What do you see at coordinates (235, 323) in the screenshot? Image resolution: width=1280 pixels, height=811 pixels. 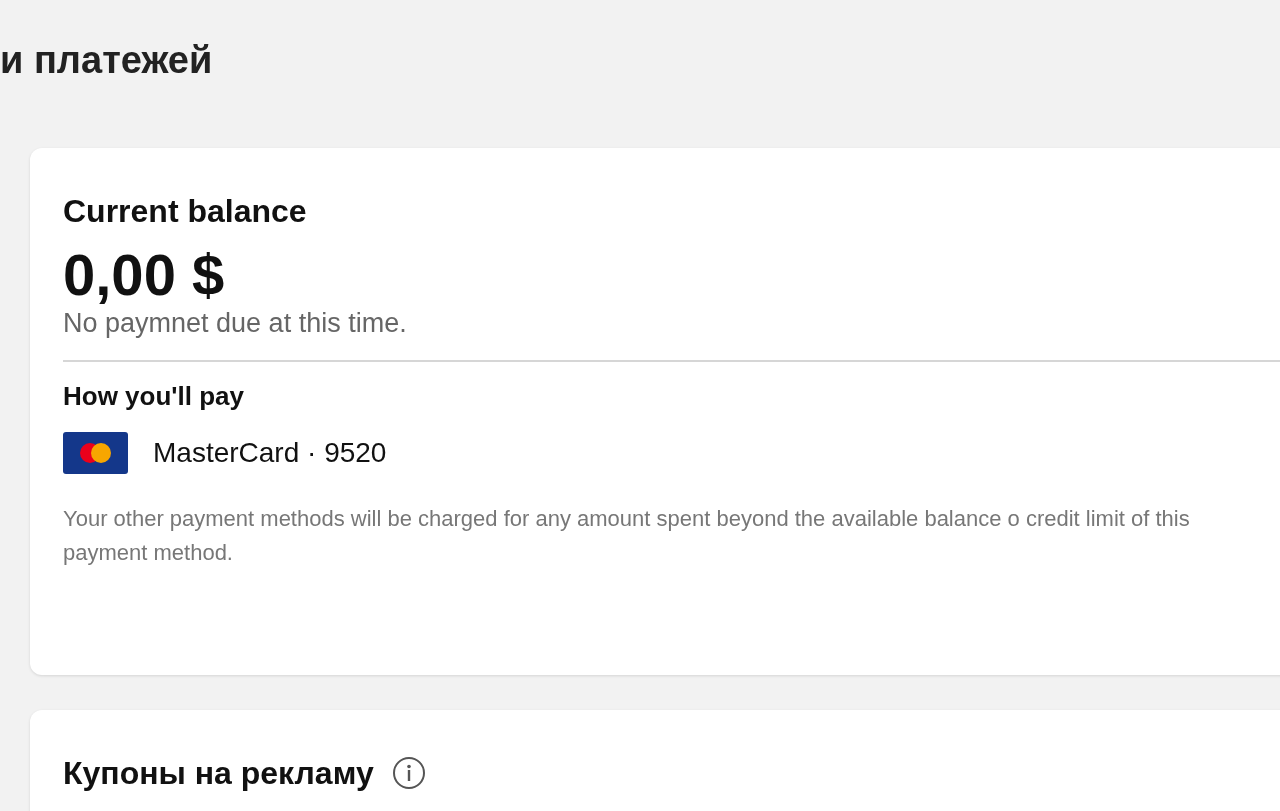 I see `balance-status: No paymnet due at this time.` at bounding box center [235, 323].